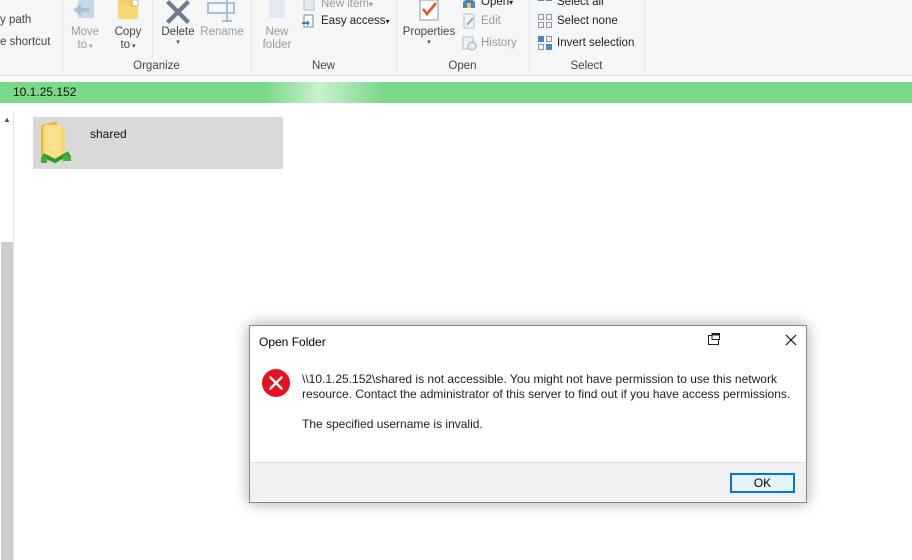 The width and height of the screenshot is (912, 560). Describe the element at coordinates (277, 9) in the screenshot. I see `new-folder-icon` at that location.